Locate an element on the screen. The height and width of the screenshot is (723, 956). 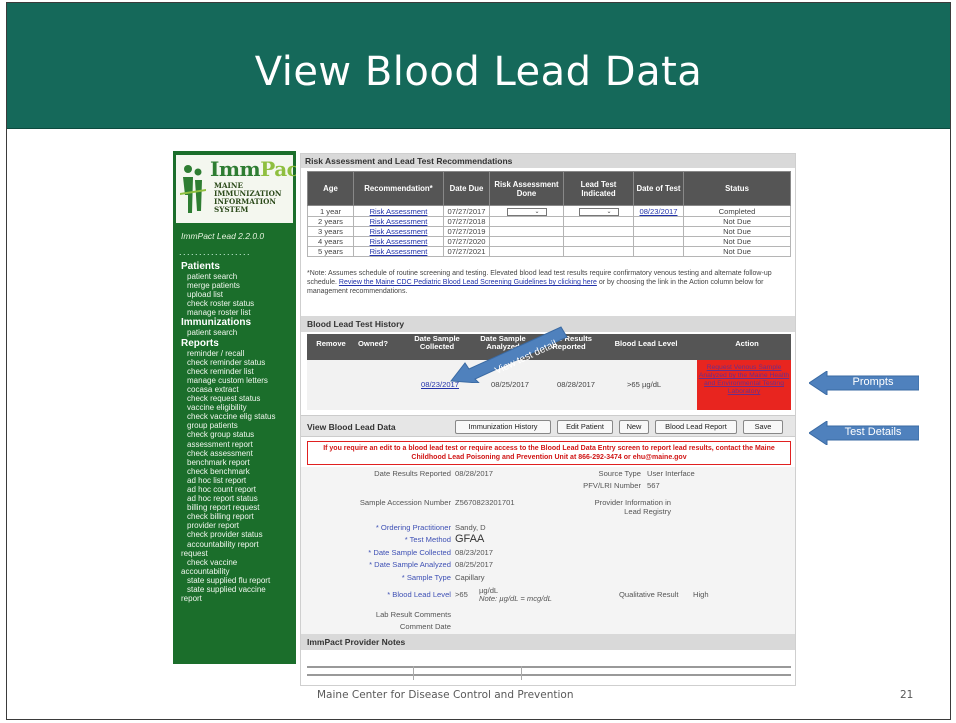
cell-done: ⌄ is located at coordinates (526, 211).